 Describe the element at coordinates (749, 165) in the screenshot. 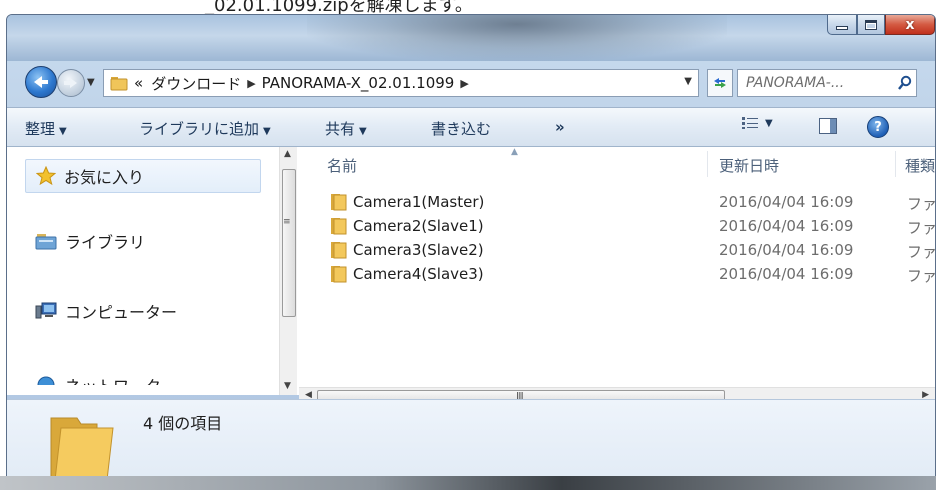

I see `column-header-date: 更新日時` at that location.